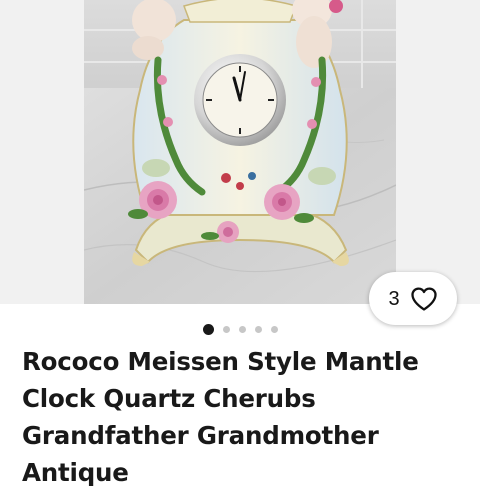  I want to click on watch-button: 3, so click(413, 298).